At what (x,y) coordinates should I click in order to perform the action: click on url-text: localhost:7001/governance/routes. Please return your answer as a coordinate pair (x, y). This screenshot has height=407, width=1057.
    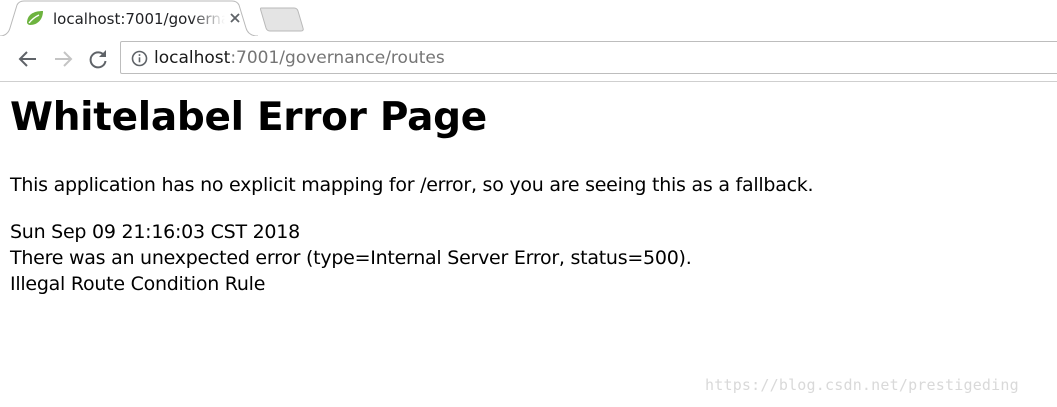
    Looking at the image, I should click on (299, 58).